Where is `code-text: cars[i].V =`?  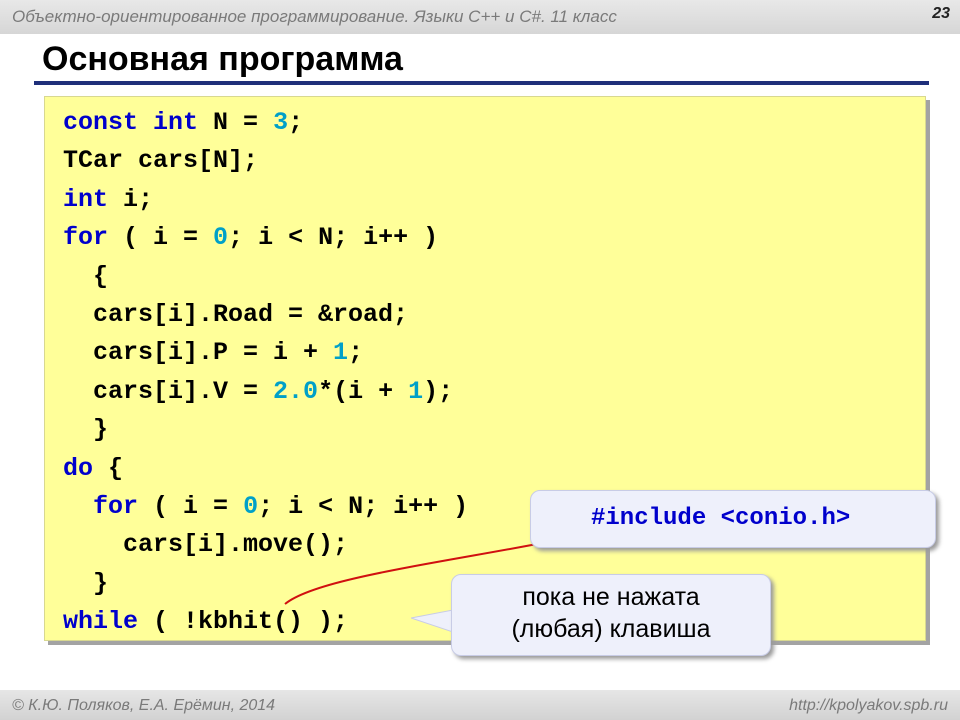 code-text: cars[i].V = is located at coordinates (168, 391).